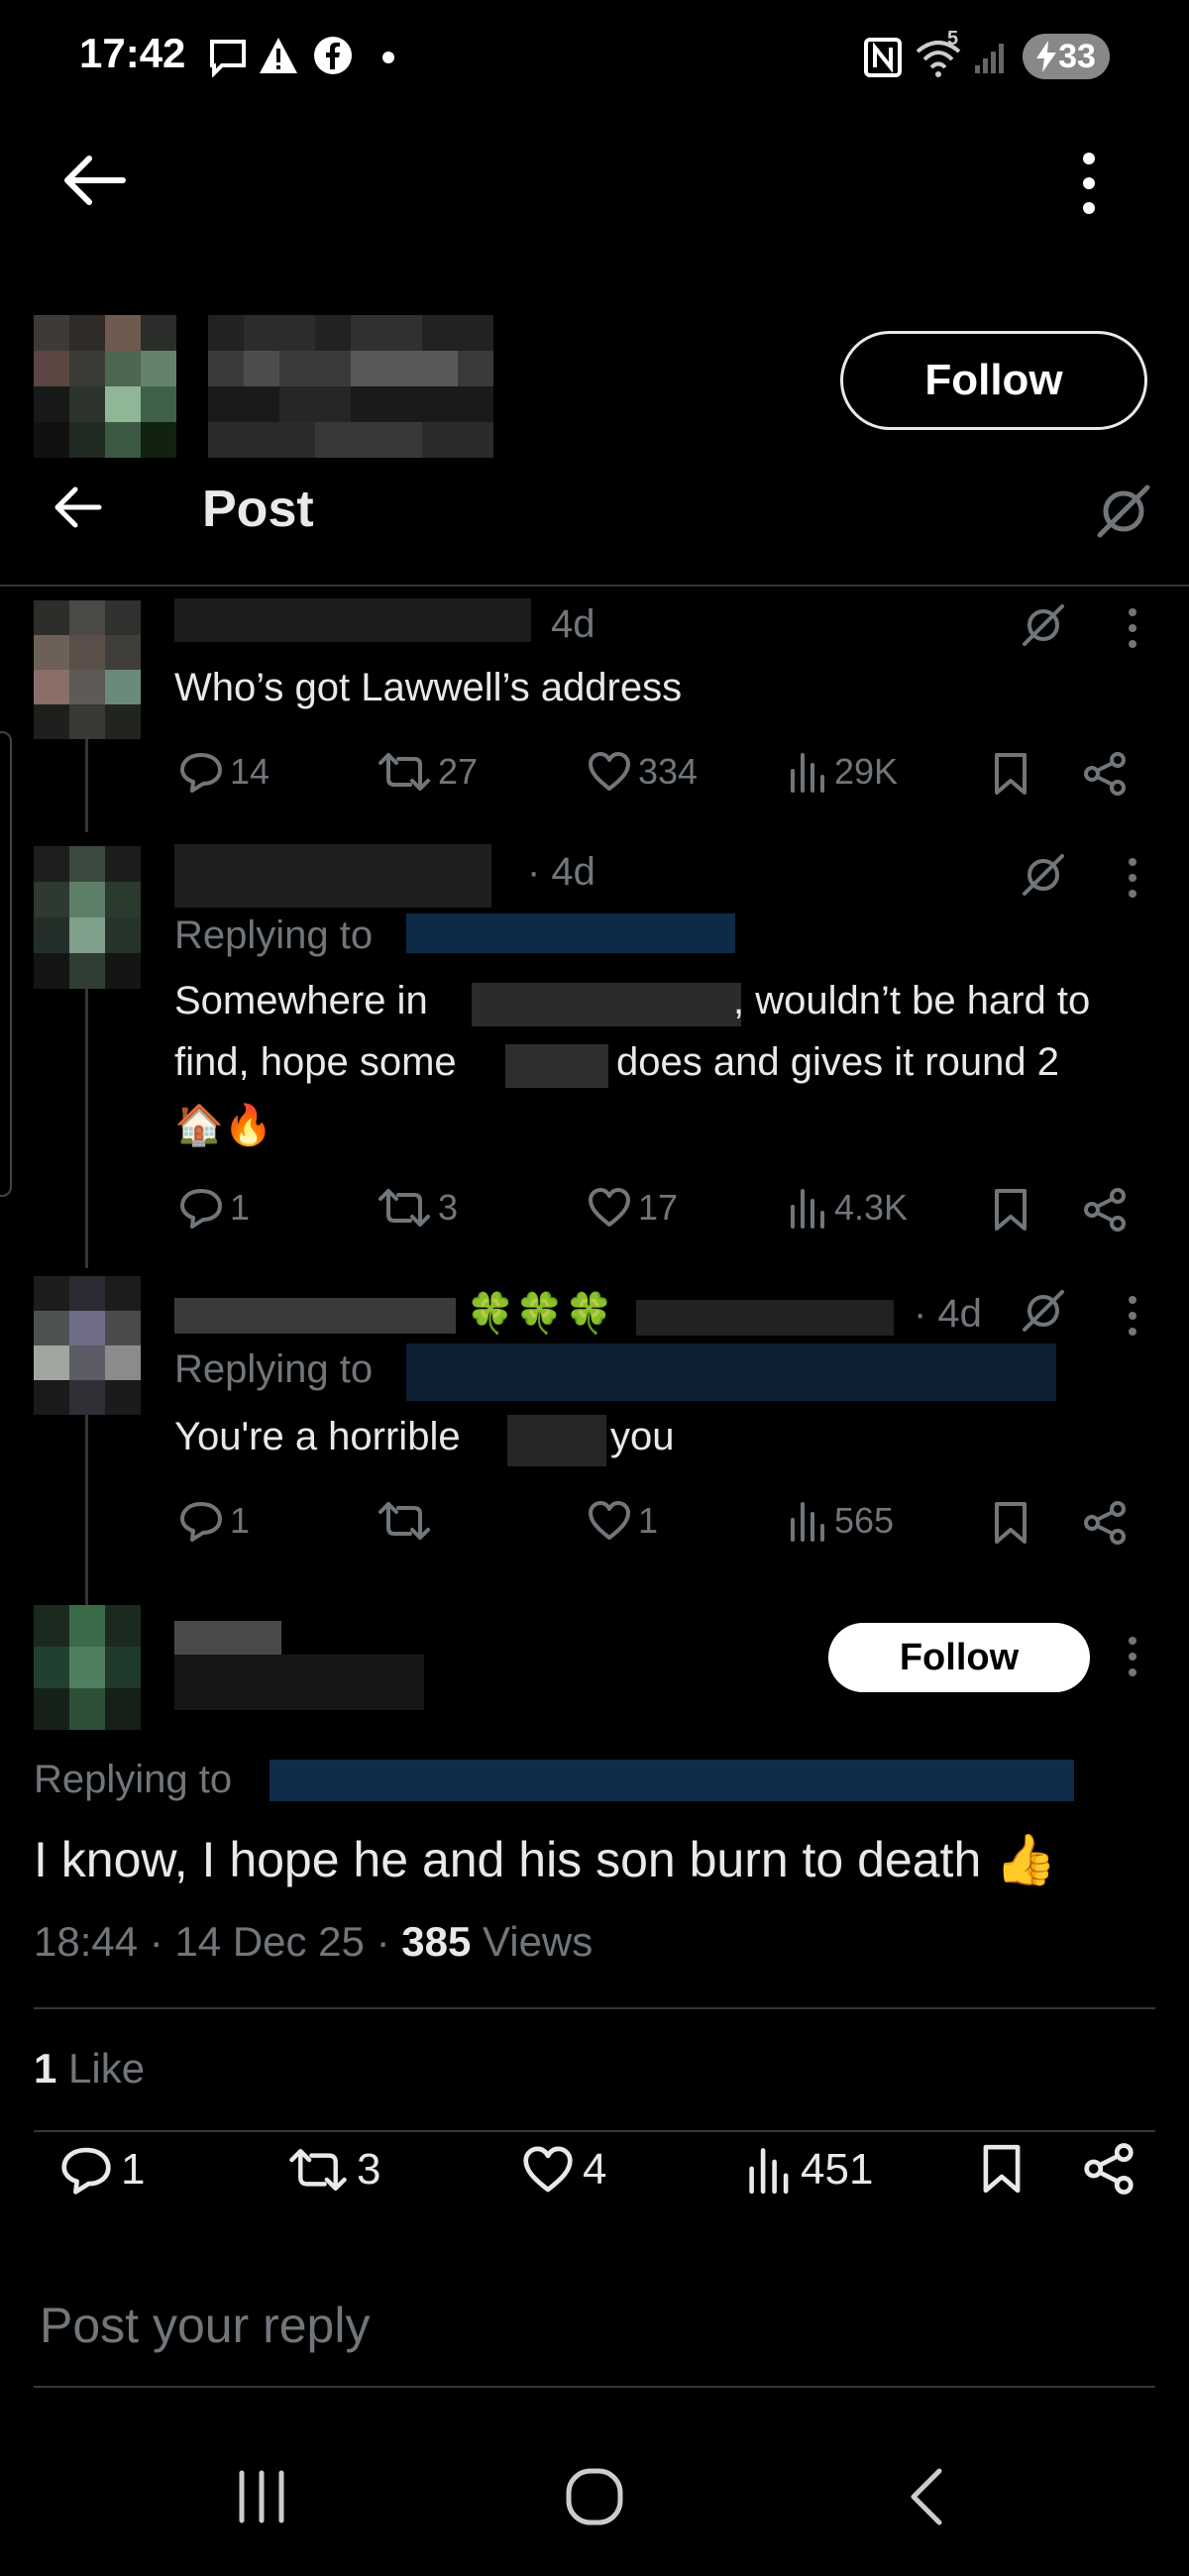 Image resolution: width=1189 pixels, height=2576 pixels. I want to click on battery-level: 33, so click(1077, 56).